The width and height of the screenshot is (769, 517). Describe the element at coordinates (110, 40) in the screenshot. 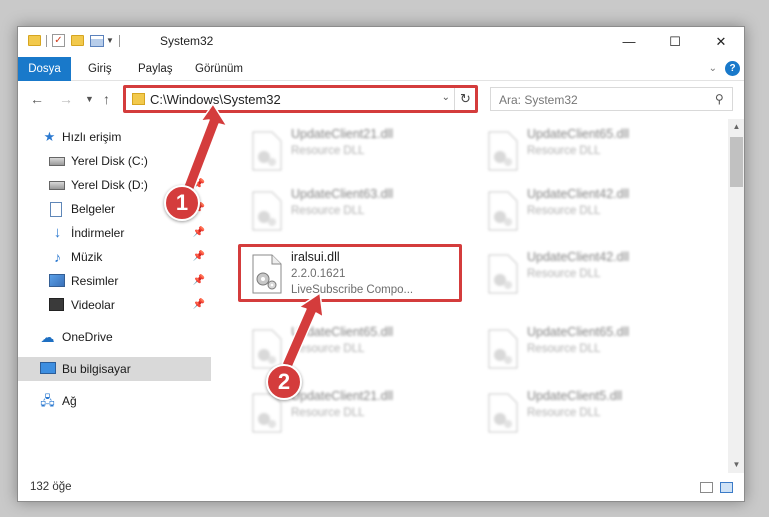

I see `customize-dropdown-icon: ▼` at that location.